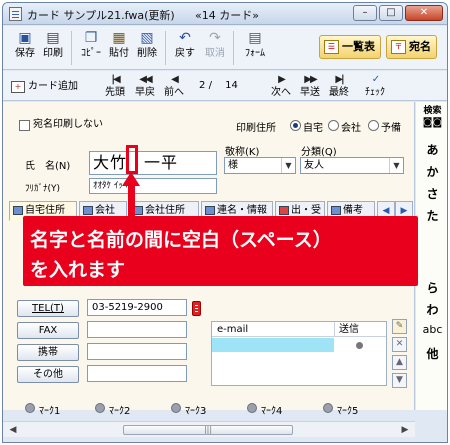 Image resolution: width=450 pixels, height=445 pixels. Describe the element at coordinates (42, 409) in the screenshot. I see `mark-1-toggle: ﾏｰｸ1` at that location.